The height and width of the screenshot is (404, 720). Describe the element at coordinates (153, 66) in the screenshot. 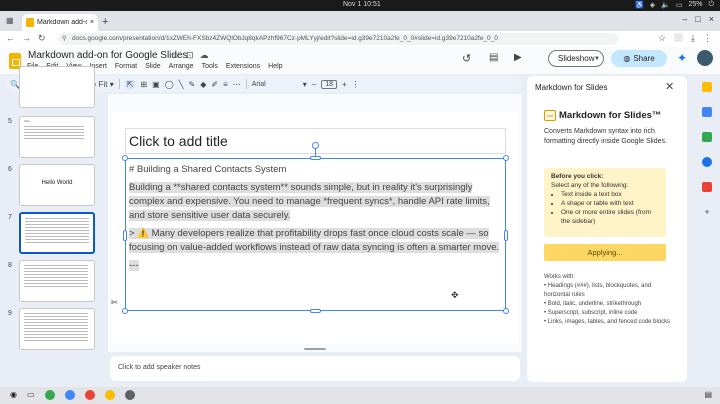

I see `menu-slide: Slide` at that location.